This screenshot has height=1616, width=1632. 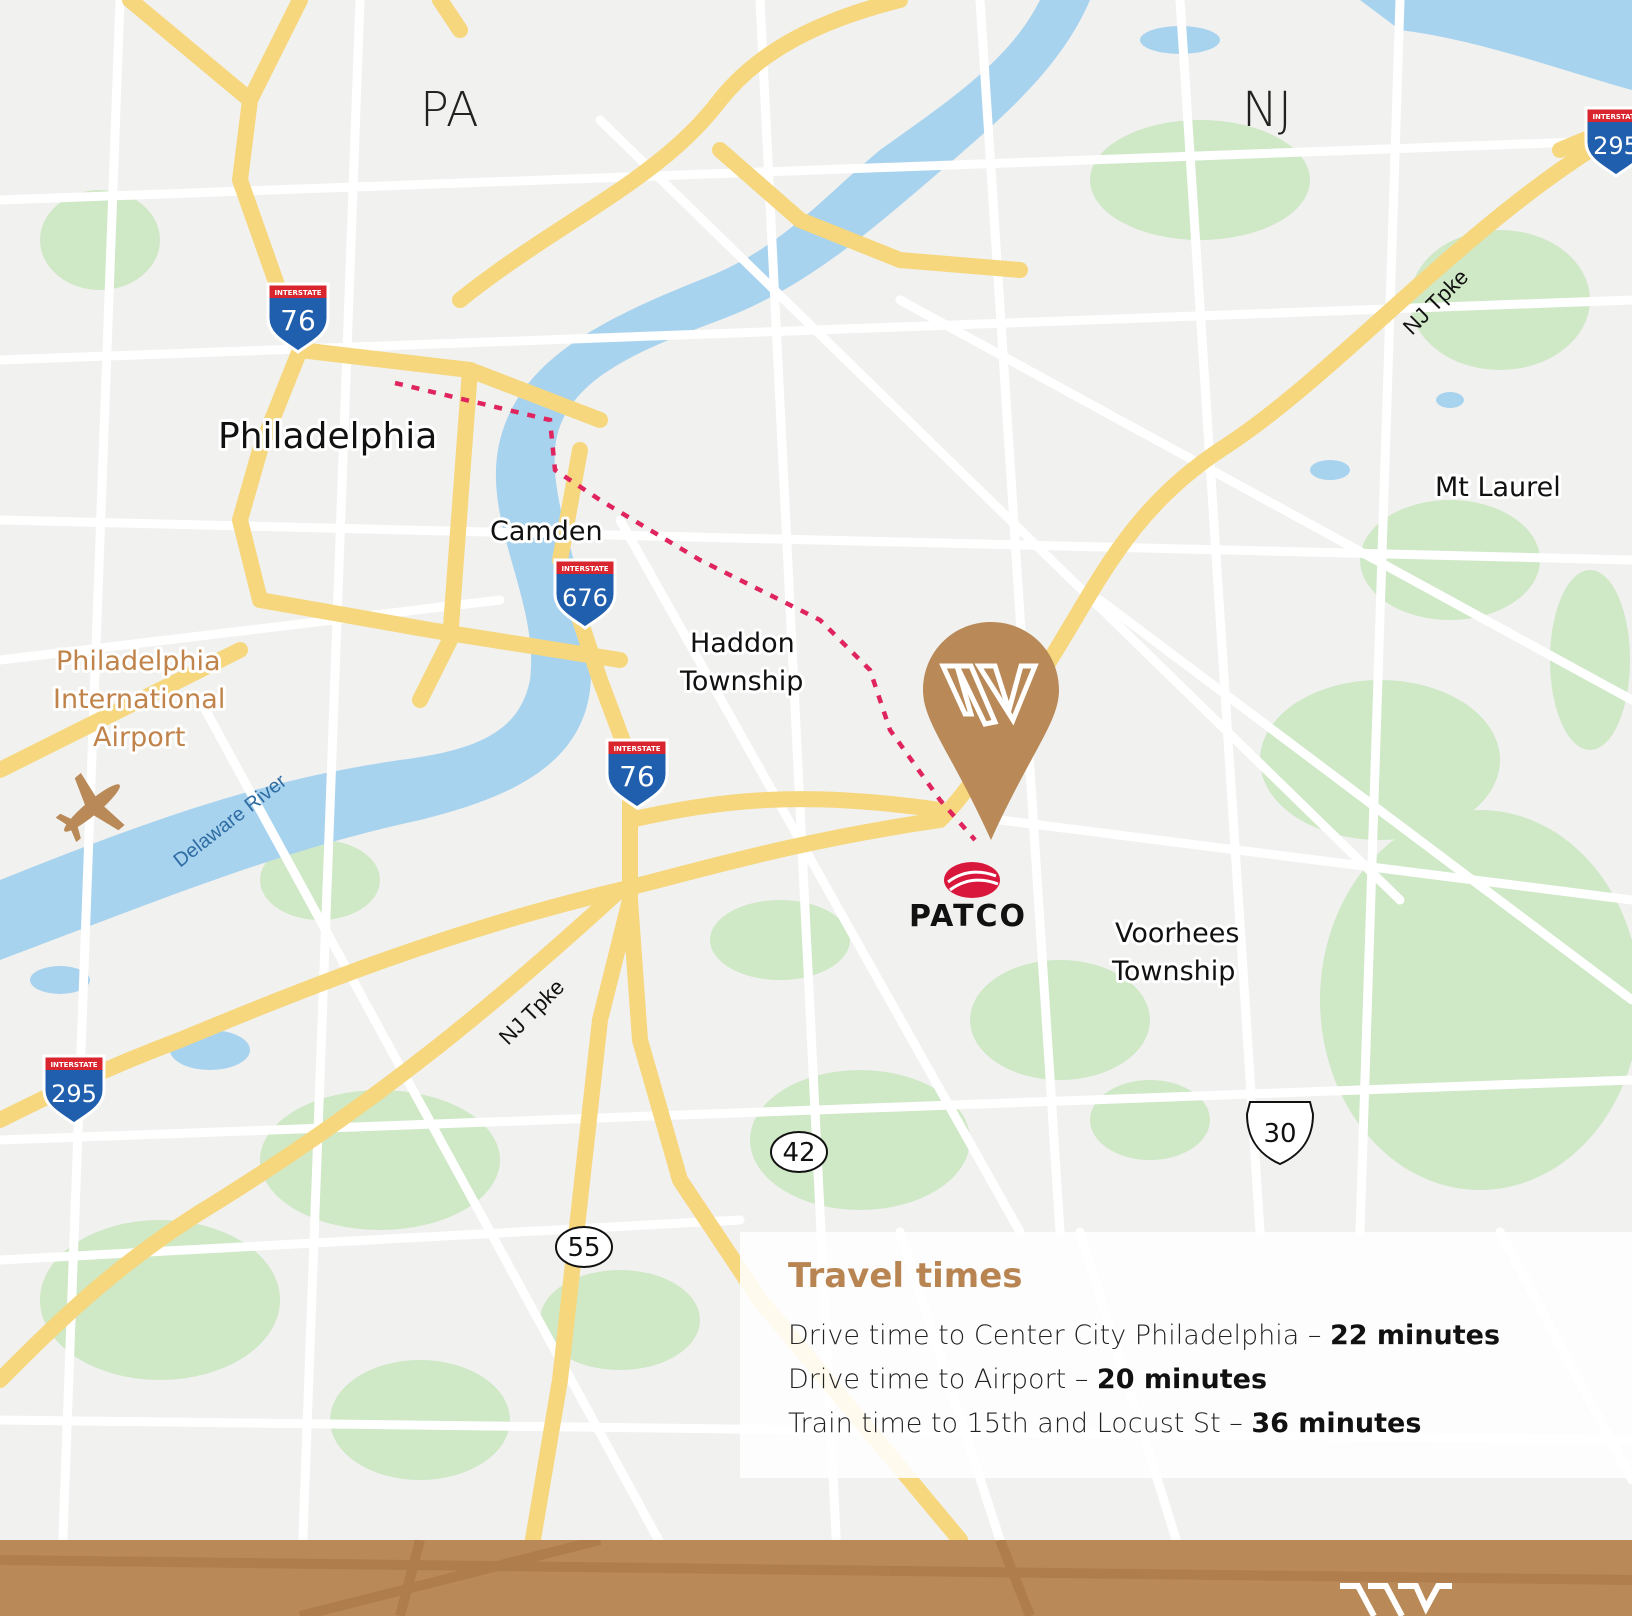 I want to click on travel-times-title: Travel times, so click(x=905, y=1276).